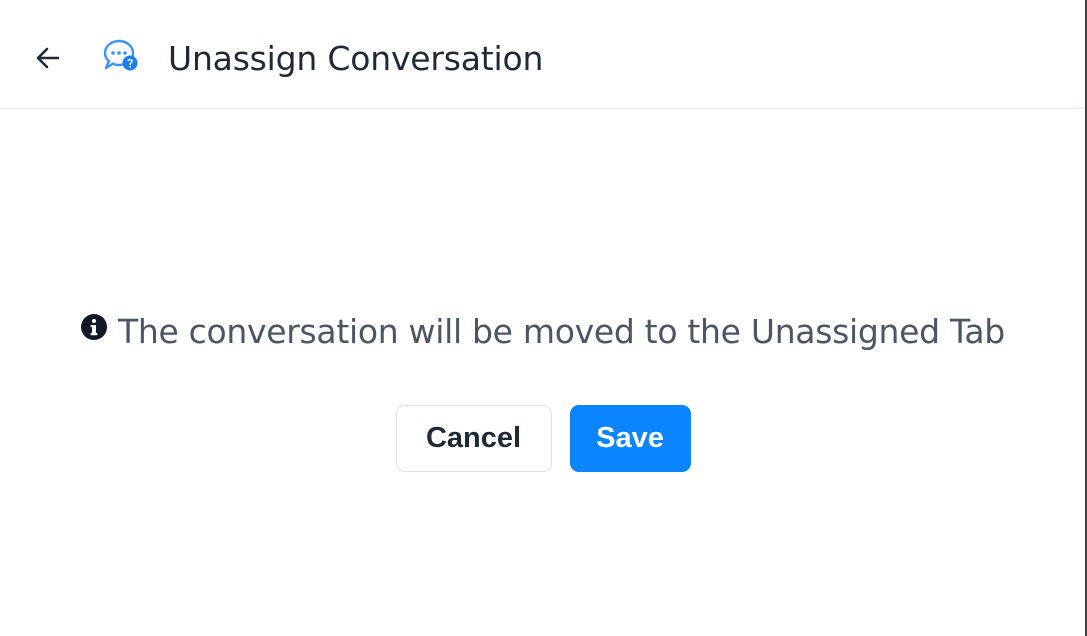  I want to click on action-buttons: Cancel Save, so click(542, 438).